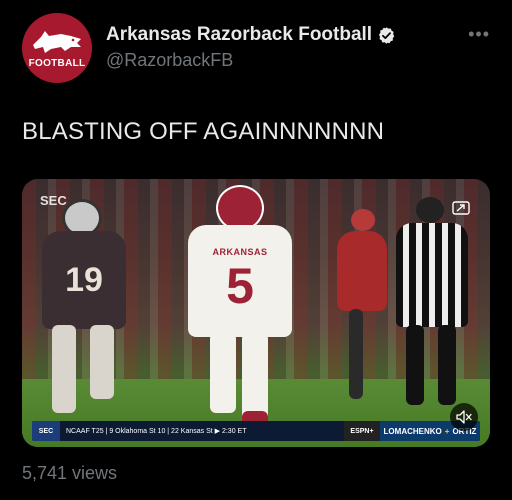 Image resolution: width=512 pixels, height=500 pixels. Describe the element at coordinates (479, 34) in the screenshot. I see `more-icon: •••` at that location.